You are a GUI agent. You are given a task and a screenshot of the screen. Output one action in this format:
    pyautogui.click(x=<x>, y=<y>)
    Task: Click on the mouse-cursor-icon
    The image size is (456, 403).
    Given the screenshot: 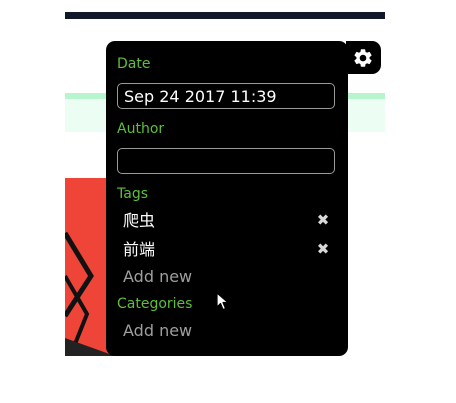 What is the action you would take?
    pyautogui.click(x=223, y=302)
    